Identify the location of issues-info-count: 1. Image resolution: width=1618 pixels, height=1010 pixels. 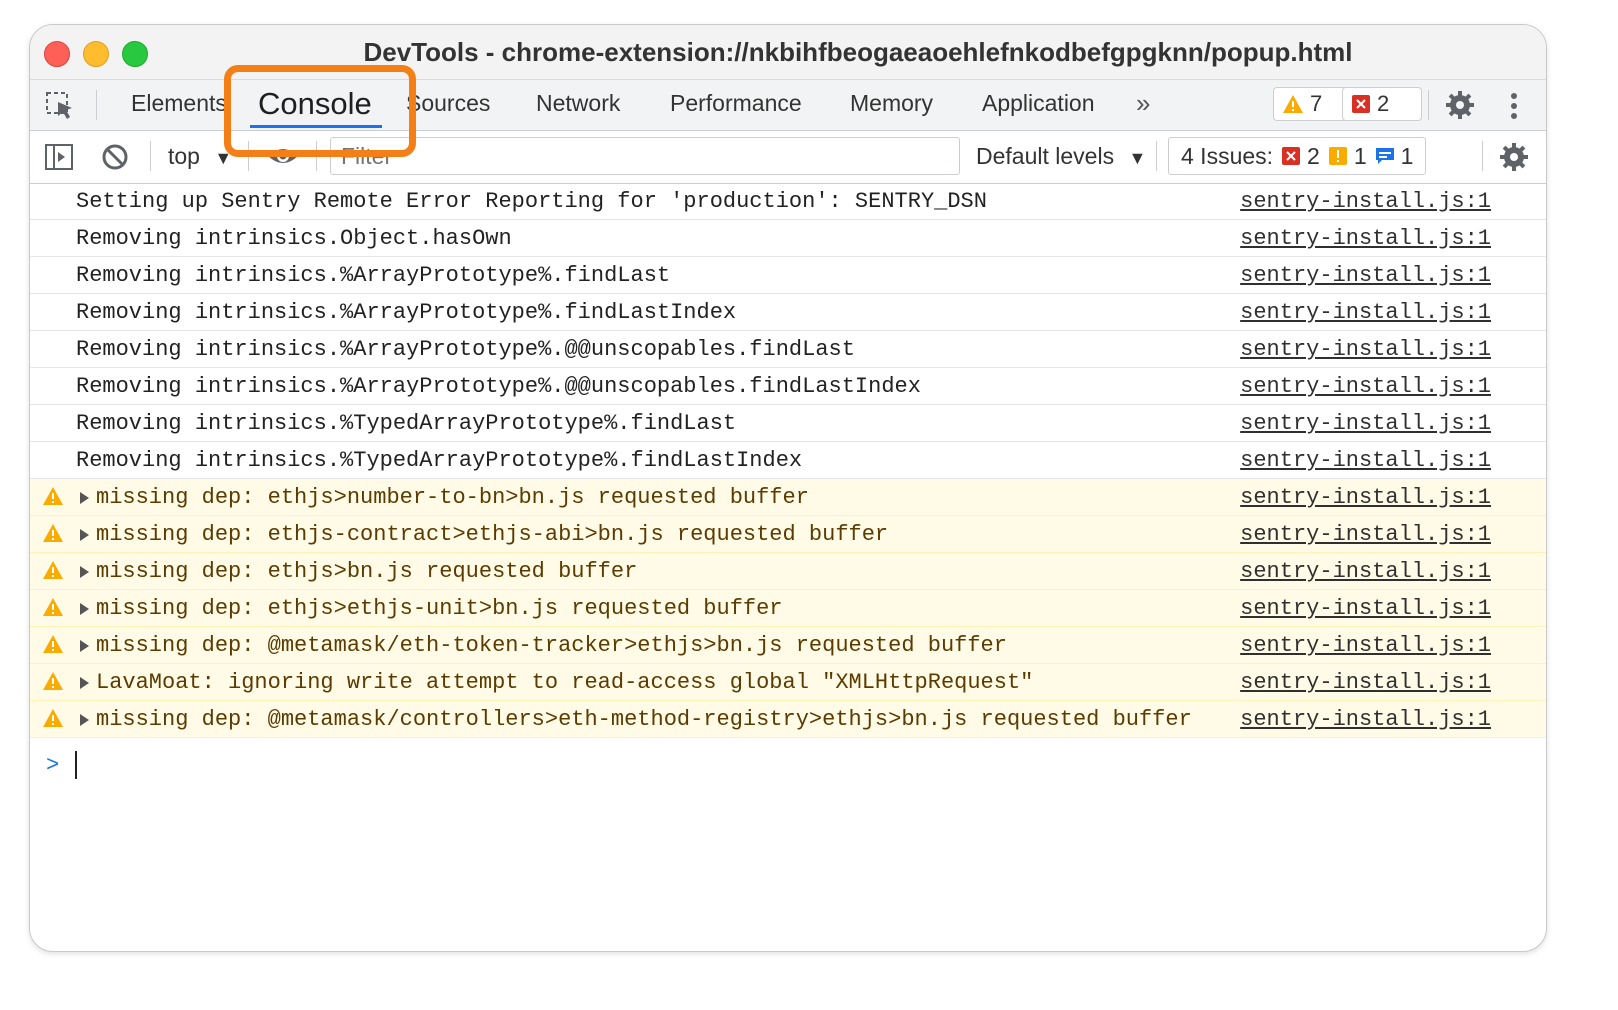
(1407, 155).